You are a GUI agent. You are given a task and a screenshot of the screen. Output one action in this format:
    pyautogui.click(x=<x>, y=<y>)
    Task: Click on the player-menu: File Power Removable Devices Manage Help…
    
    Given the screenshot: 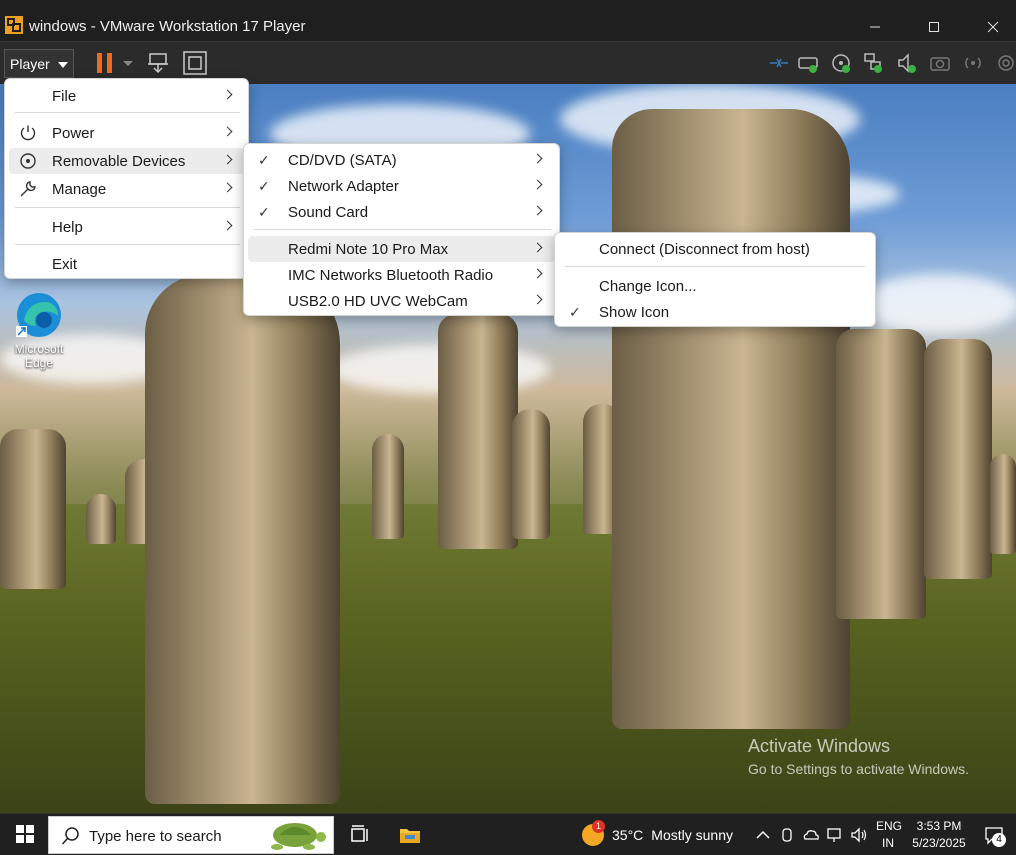 What is the action you would take?
    pyautogui.click(x=126, y=178)
    